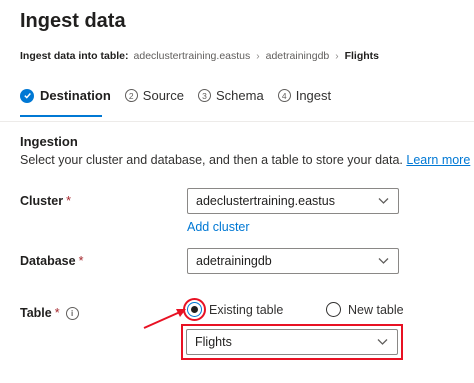  I want to click on table-label: Table * i, so click(49, 313).